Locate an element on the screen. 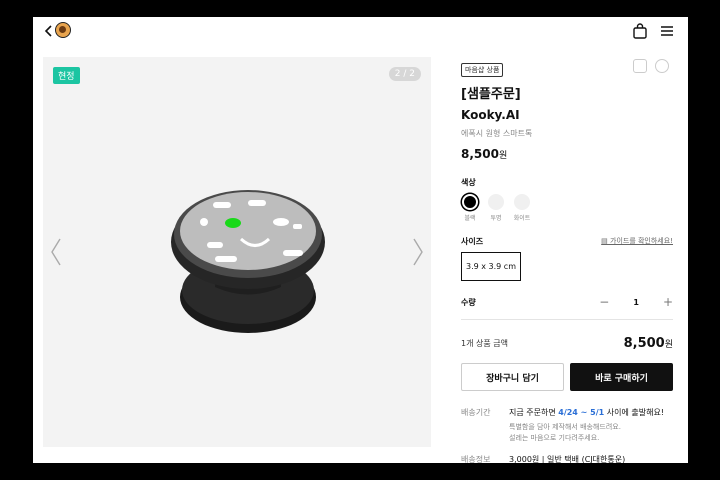  image-counter: 2 / 2 is located at coordinates (404, 74).